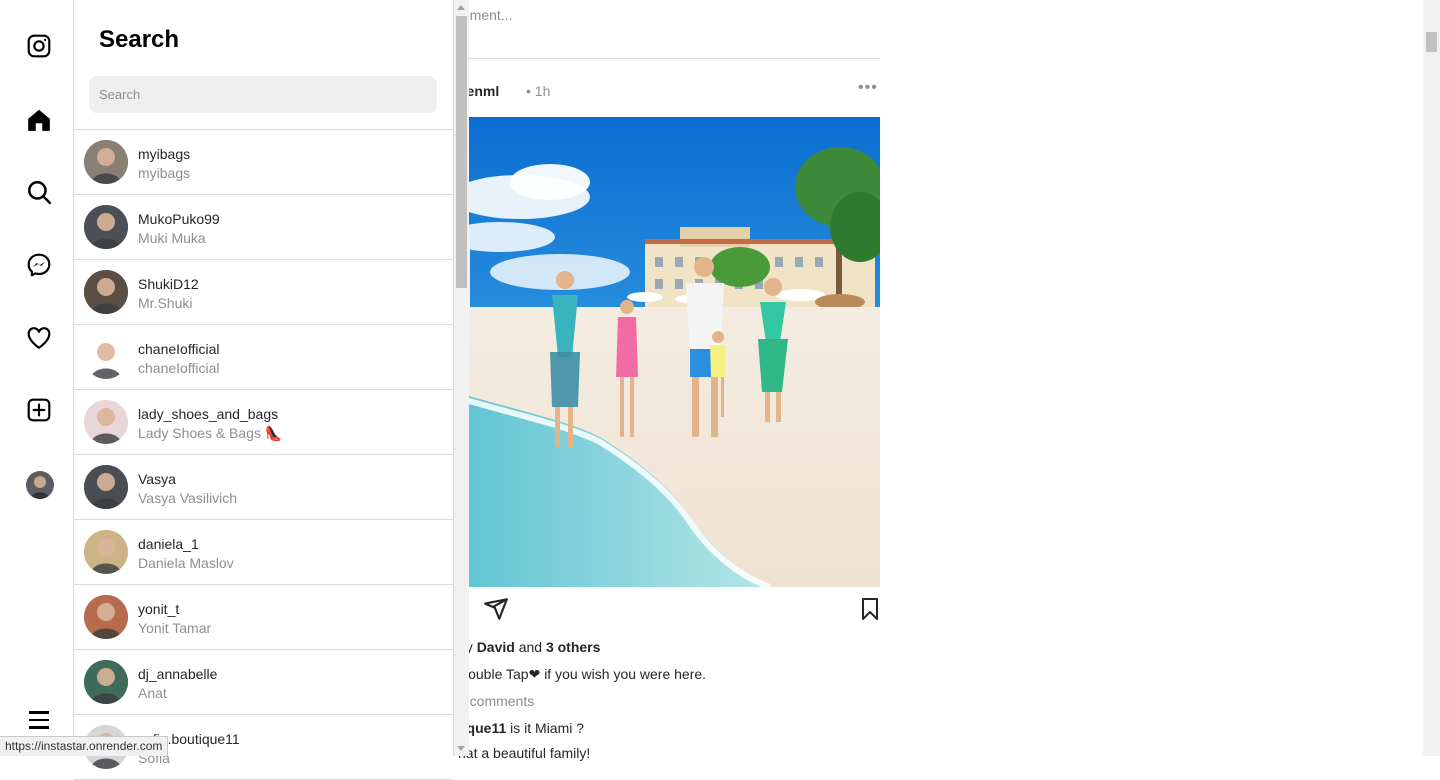  Describe the element at coordinates (870, 609) in the screenshot. I see `save-icon` at that location.